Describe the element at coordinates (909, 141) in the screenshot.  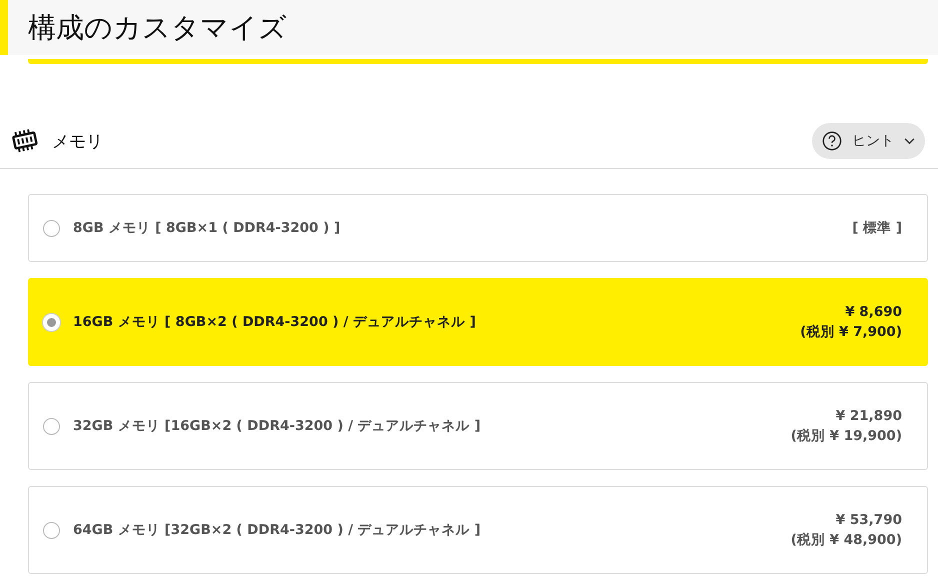
I see `chevron-down-icon` at that location.